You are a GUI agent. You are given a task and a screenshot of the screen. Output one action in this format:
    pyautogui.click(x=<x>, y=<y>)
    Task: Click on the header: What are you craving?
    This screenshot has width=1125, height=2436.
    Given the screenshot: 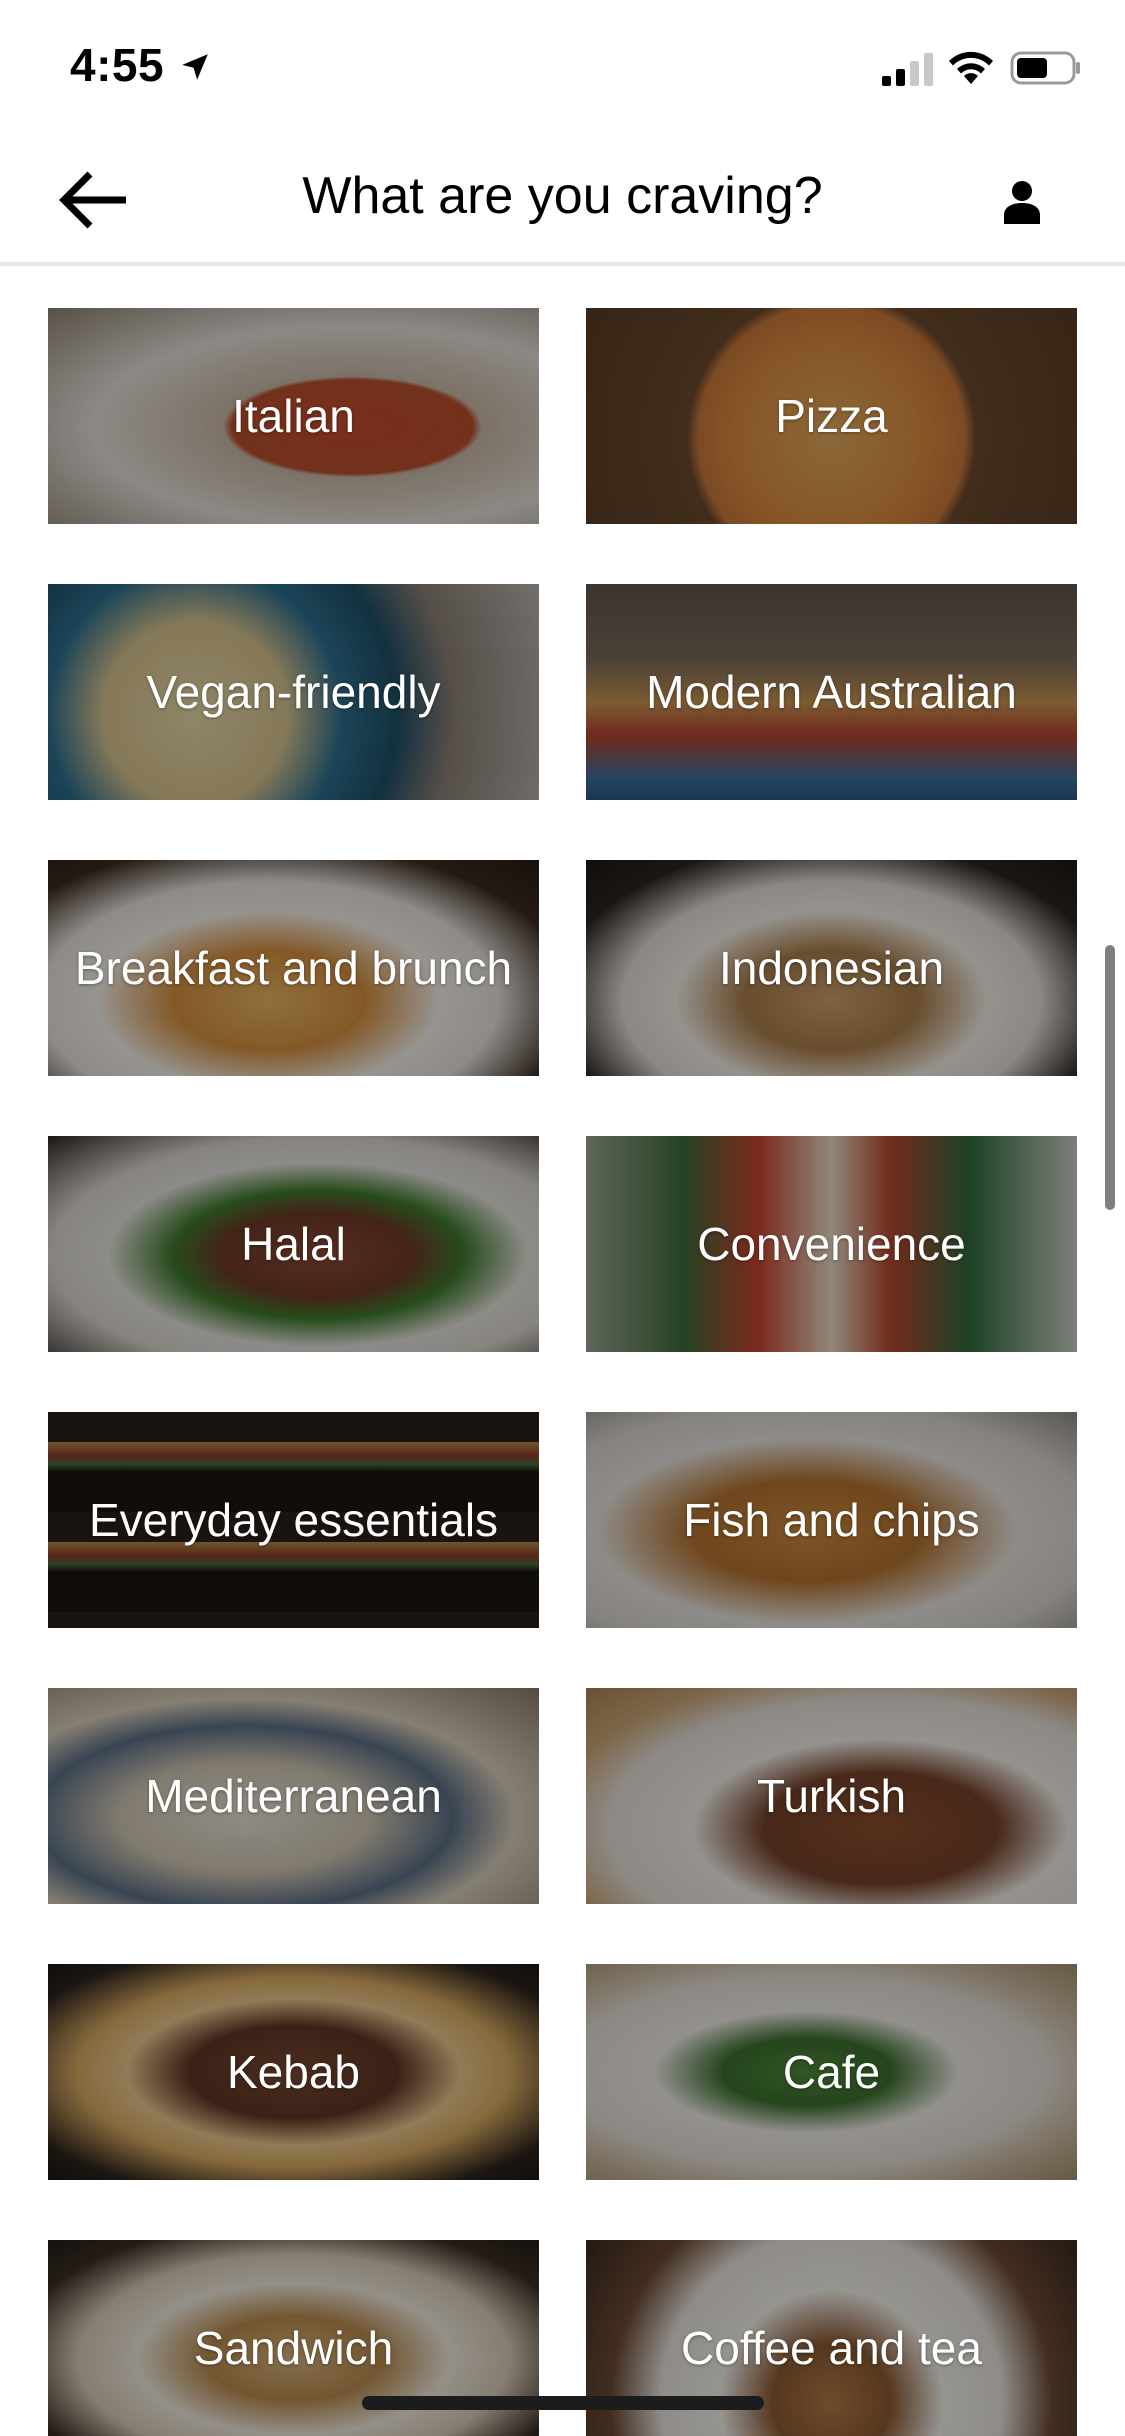 What is the action you would take?
    pyautogui.click(x=562, y=199)
    